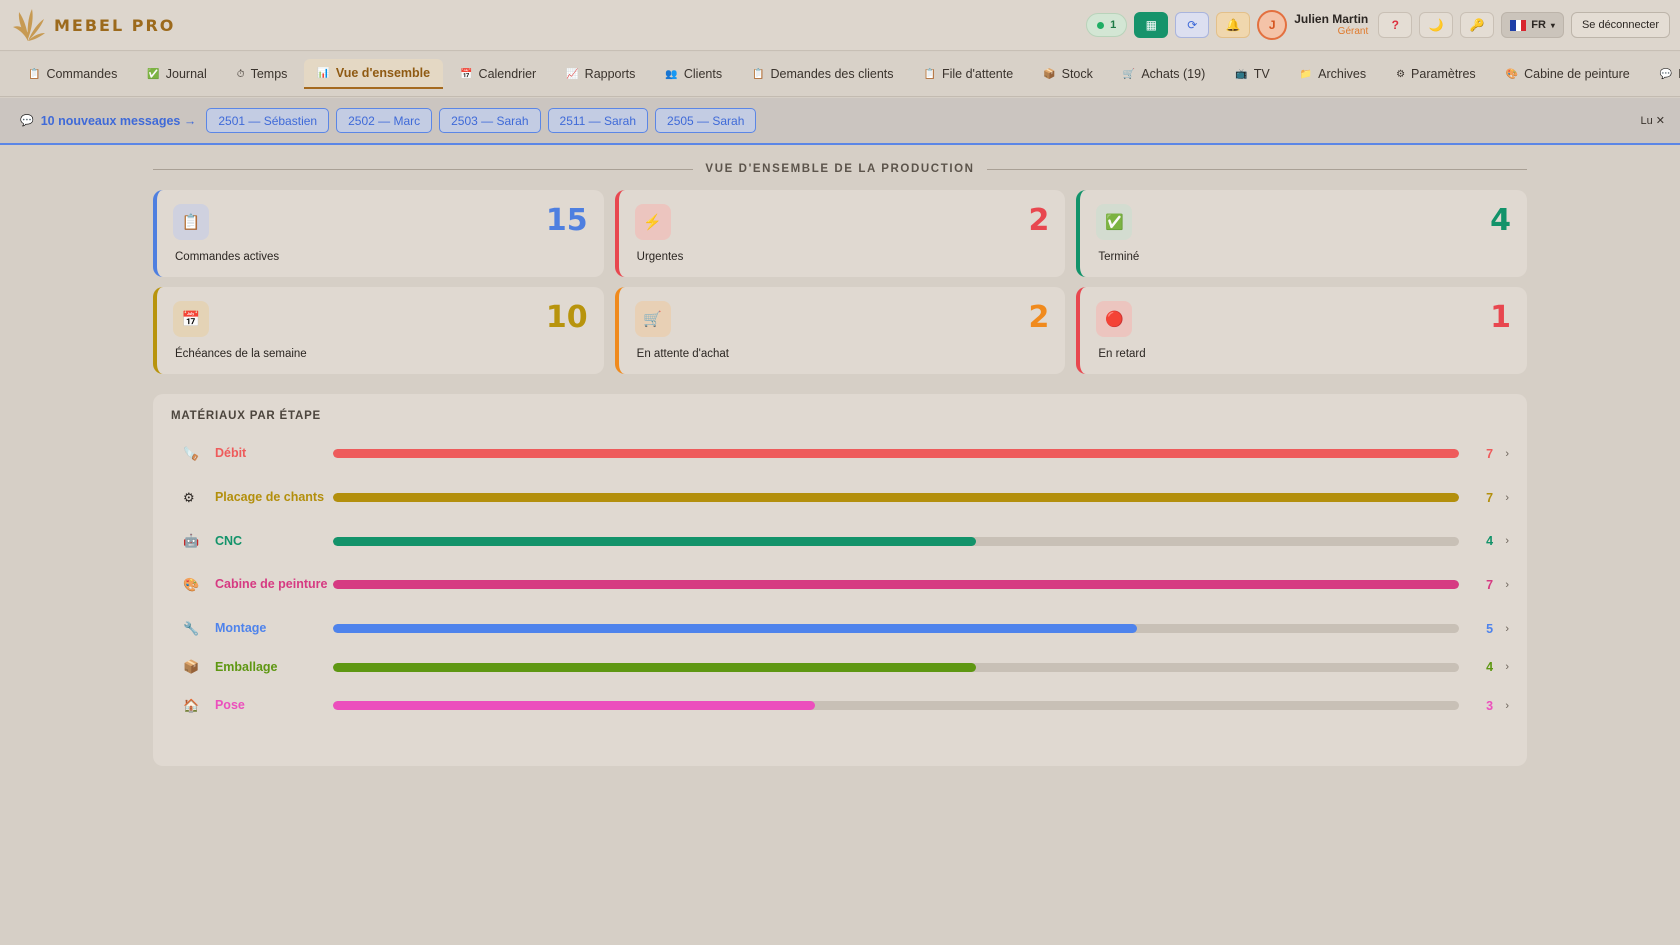 This screenshot has height=945, width=1680. Describe the element at coordinates (1129, 74) in the screenshot. I see `tab-icon: 🛒` at that location.